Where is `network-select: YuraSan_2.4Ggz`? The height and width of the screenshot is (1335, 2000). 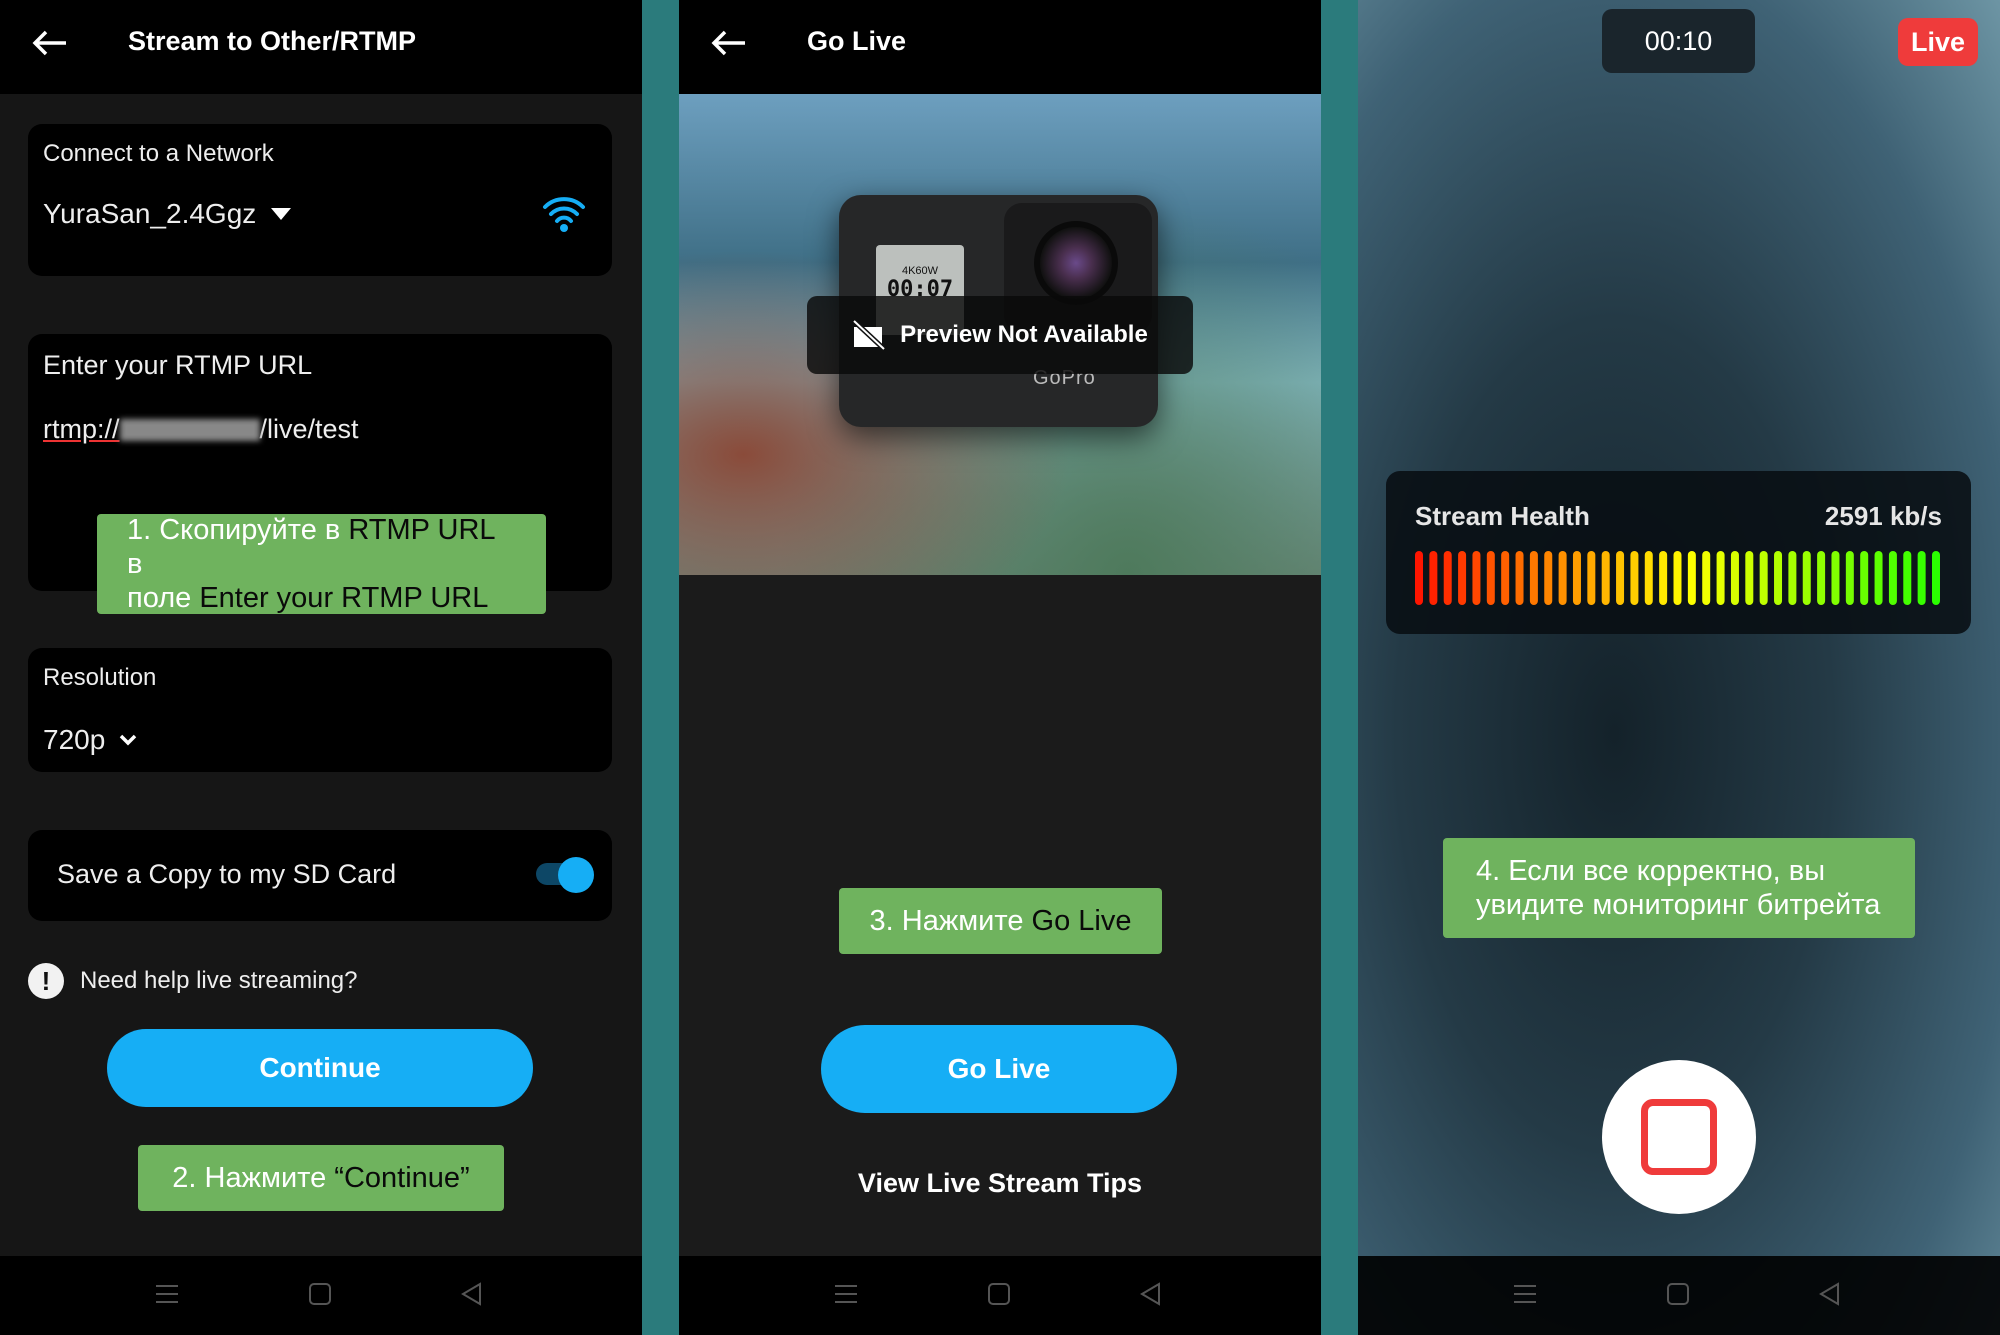
network-select: YuraSan_2.4Ggz is located at coordinates (167, 214).